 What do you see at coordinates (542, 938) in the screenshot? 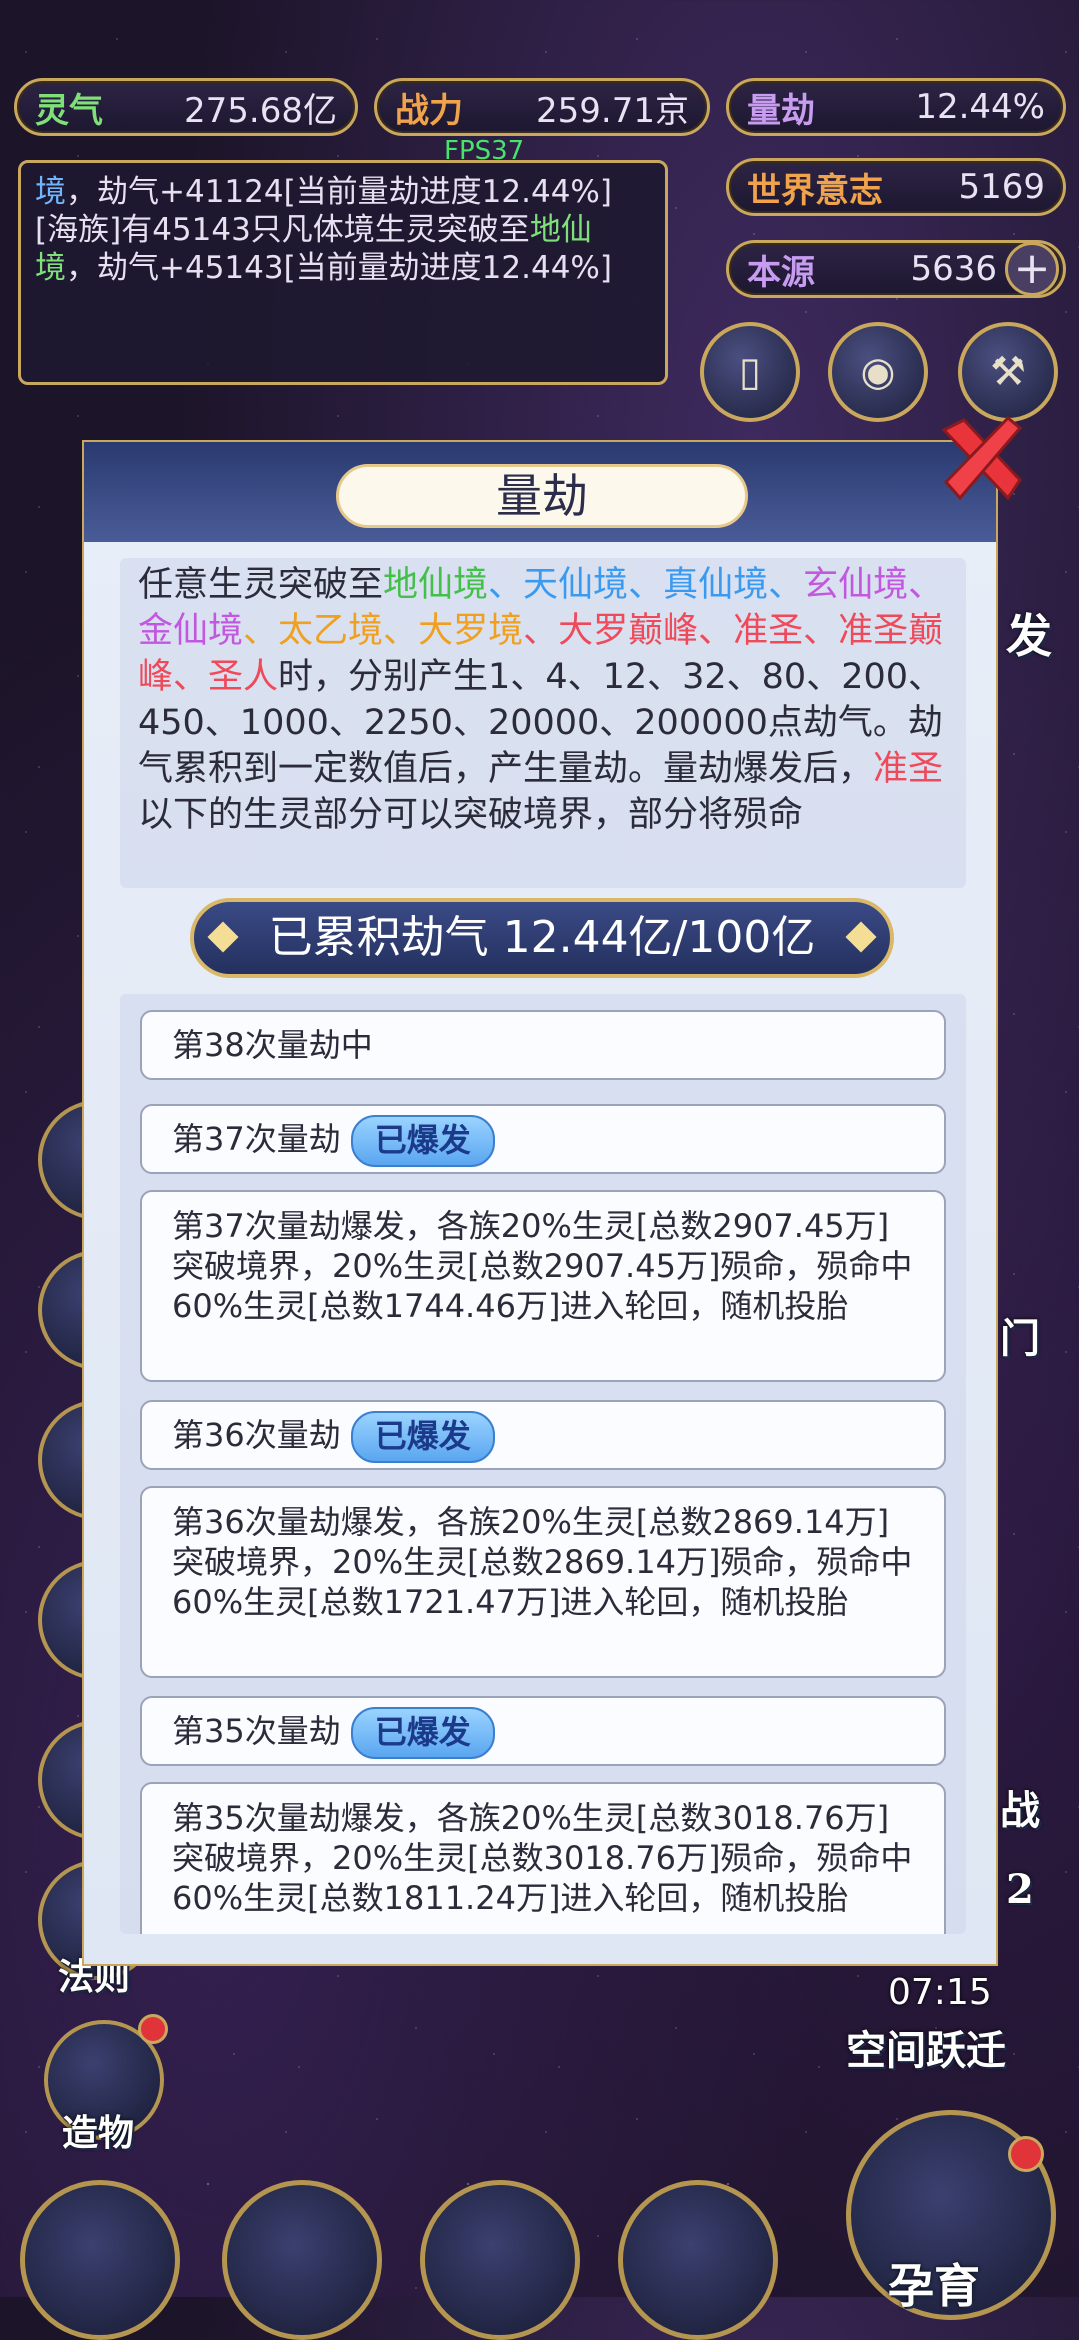
I see `accumulated-jieqi-banner: 已累积劫气 12.44亿/100亿` at bounding box center [542, 938].